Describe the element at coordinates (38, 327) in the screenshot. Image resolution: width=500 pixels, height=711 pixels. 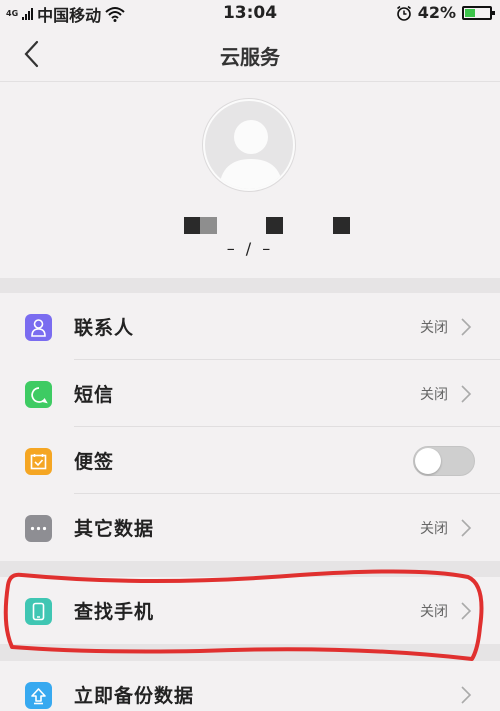
I see `contacts-icon` at that location.